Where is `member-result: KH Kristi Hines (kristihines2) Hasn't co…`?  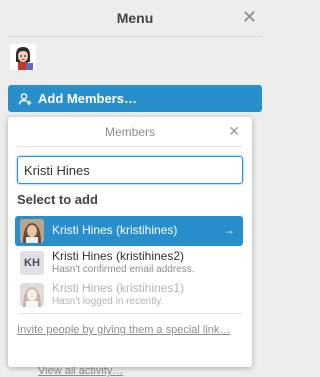
member-result: KH Kristi Hines (kristihines2) Hasn't co… is located at coordinates (129, 263).